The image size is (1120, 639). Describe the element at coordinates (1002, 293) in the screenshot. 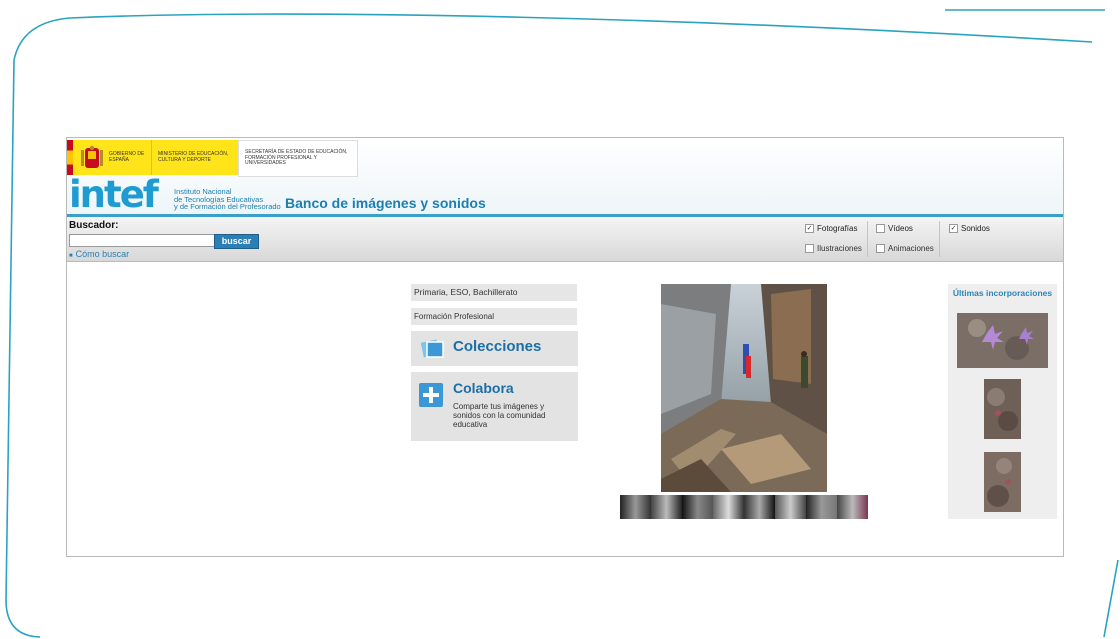

I see `latest-additions-title: Últimas incorporaciones` at that location.